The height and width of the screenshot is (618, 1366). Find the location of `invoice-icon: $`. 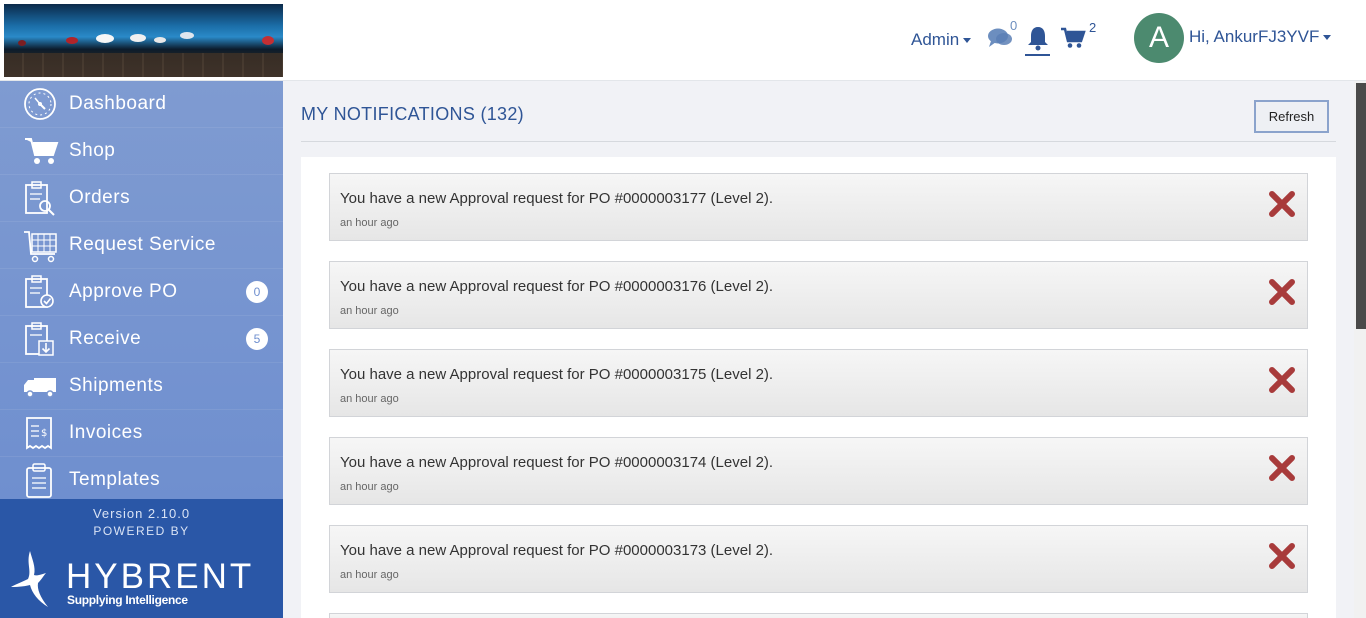

invoice-icon: $ is located at coordinates (39, 433).